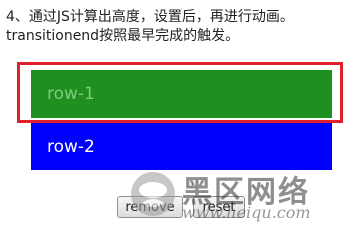 The height and width of the screenshot is (240, 360). I want to click on instruction-line-1: 4、通过JS计算出高度，设置后，再进行动画。, so click(150, 17).